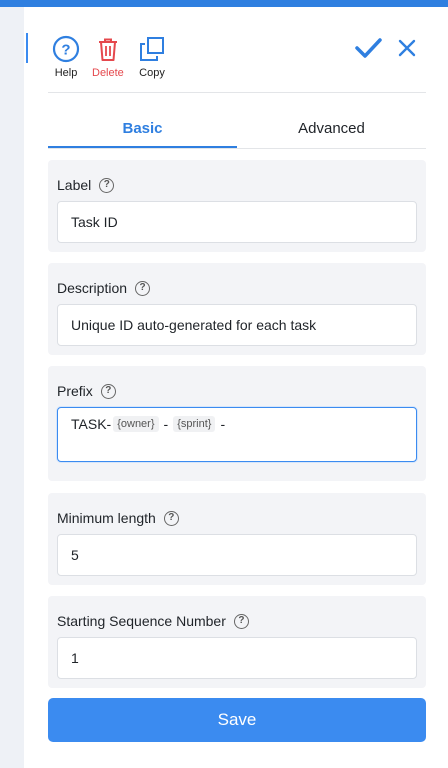 The height and width of the screenshot is (768, 448). I want to click on min-length-field-label: Minimum length ?, so click(118, 518).